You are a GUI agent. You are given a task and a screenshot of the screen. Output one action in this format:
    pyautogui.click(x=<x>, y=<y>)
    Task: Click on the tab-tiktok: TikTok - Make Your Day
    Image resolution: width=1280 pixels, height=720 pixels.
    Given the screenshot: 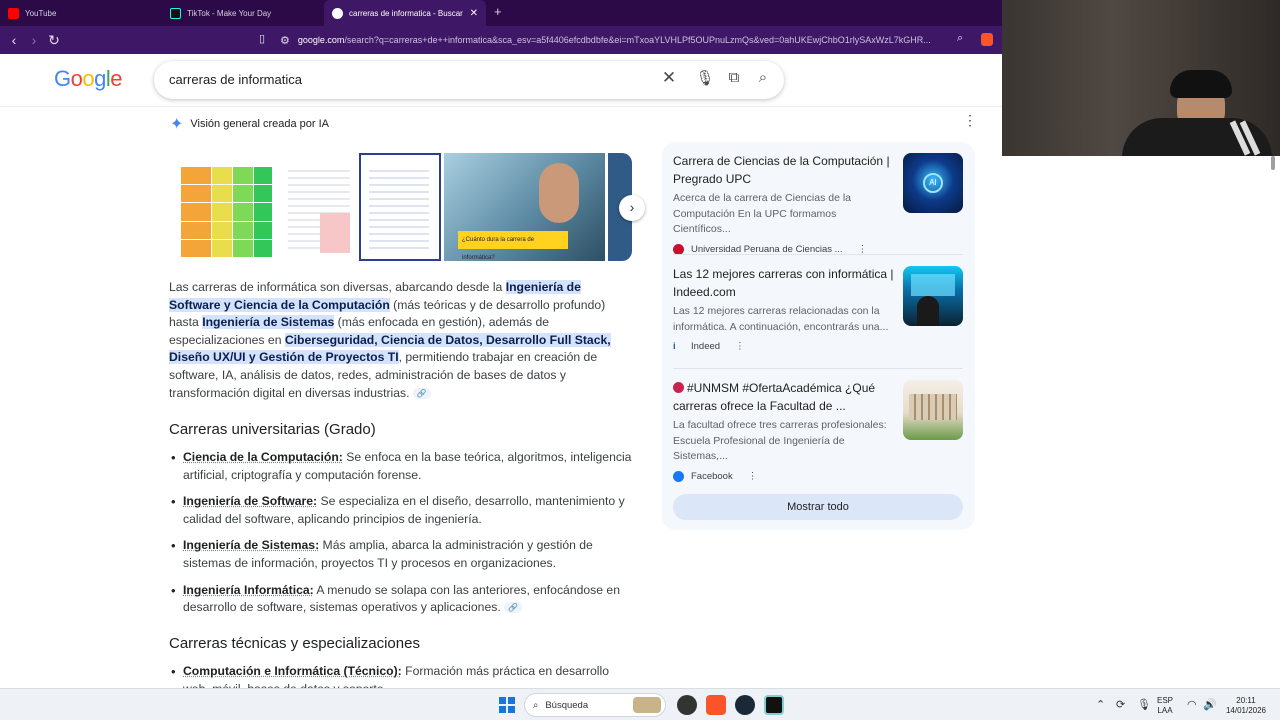 What is the action you would take?
    pyautogui.click(x=243, y=13)
    